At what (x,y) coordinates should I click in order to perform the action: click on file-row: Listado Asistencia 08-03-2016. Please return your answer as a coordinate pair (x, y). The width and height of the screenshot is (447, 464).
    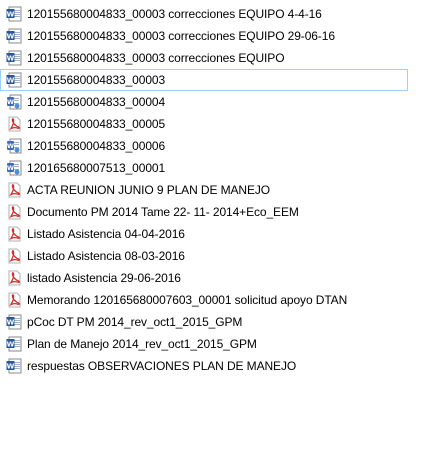
    Looking at the image, I should click on (223, 256).